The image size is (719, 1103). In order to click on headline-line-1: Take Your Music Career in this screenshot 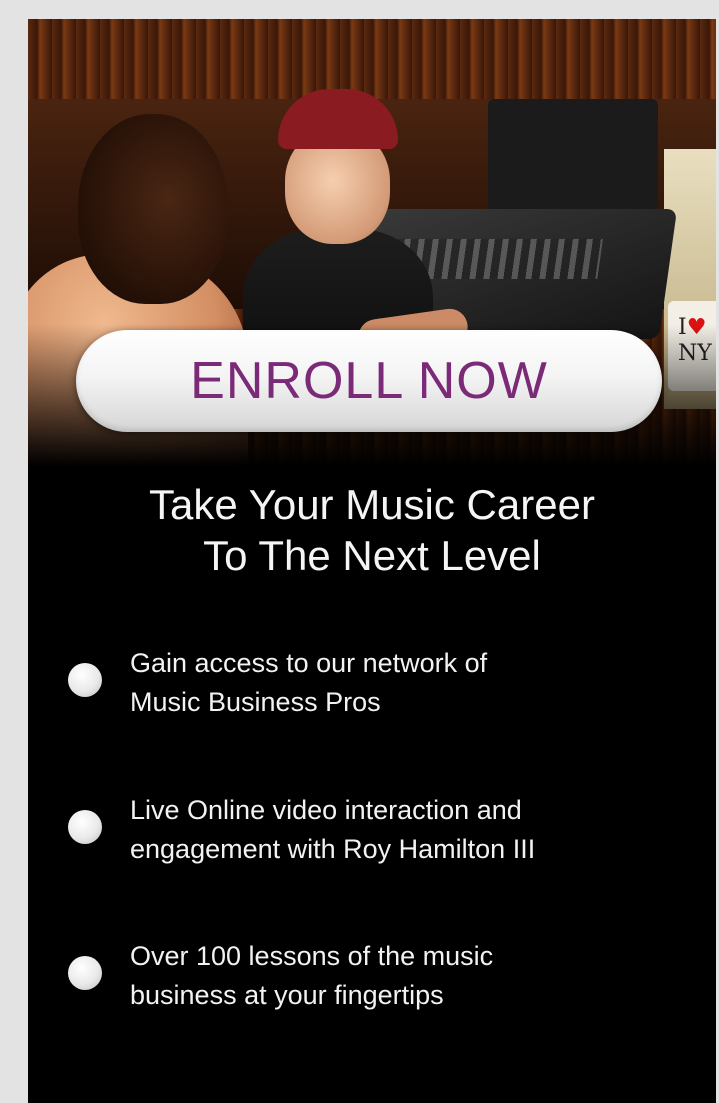, I will do `click(372, 504)`.